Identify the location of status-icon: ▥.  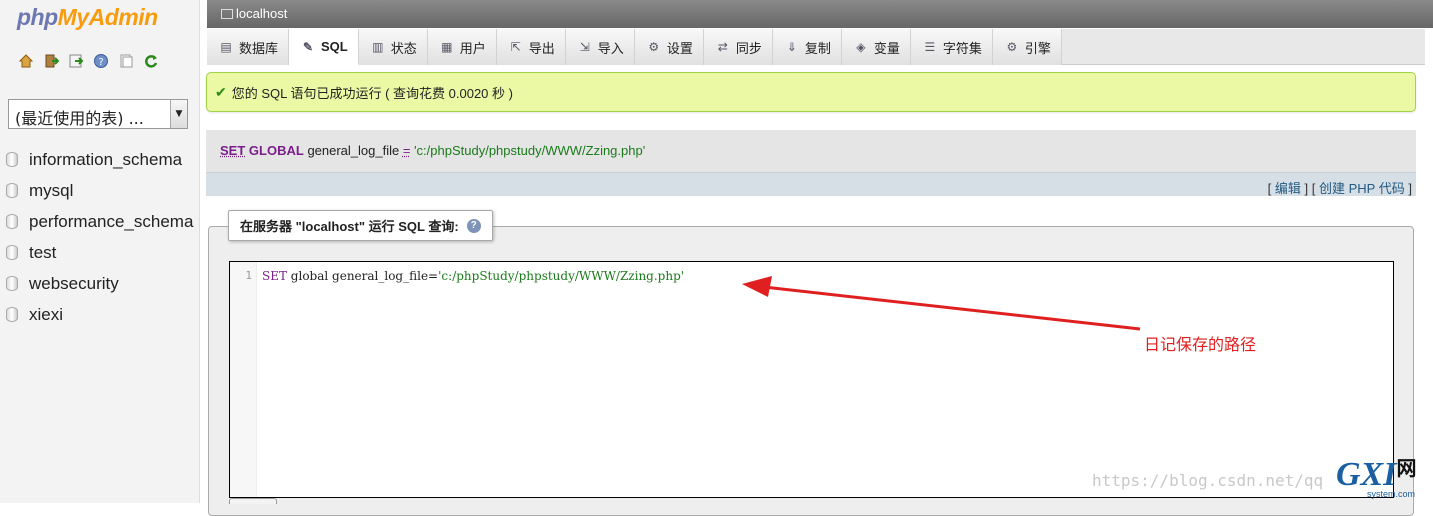
(378, 47).